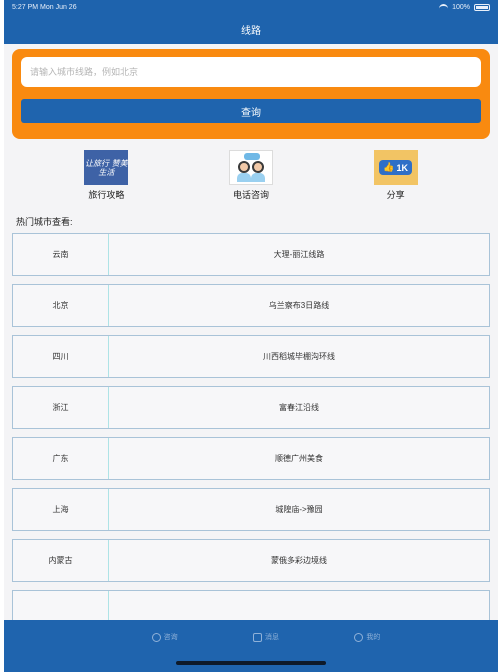 This screenshot has width=502, height=672. I want to click on search-panel: 查询, so click(251, 94).